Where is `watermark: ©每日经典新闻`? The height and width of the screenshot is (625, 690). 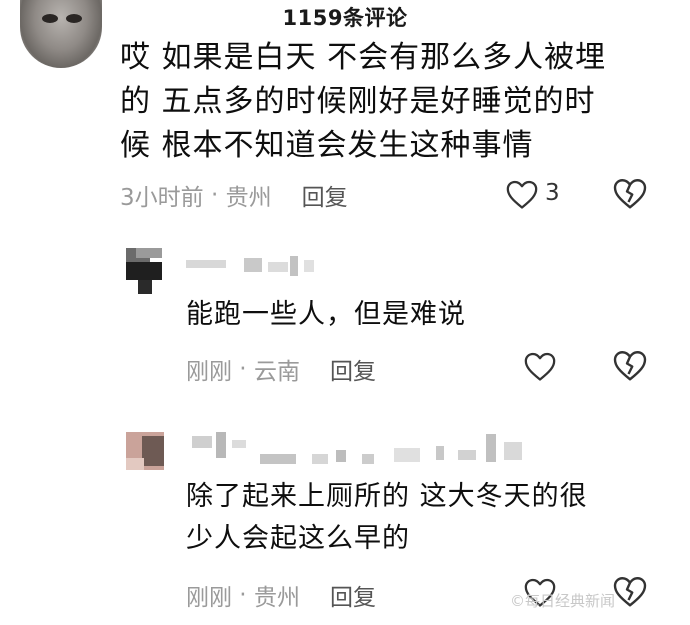 watermark: ©每日经典新闻 is located at coordinates (563, 601).